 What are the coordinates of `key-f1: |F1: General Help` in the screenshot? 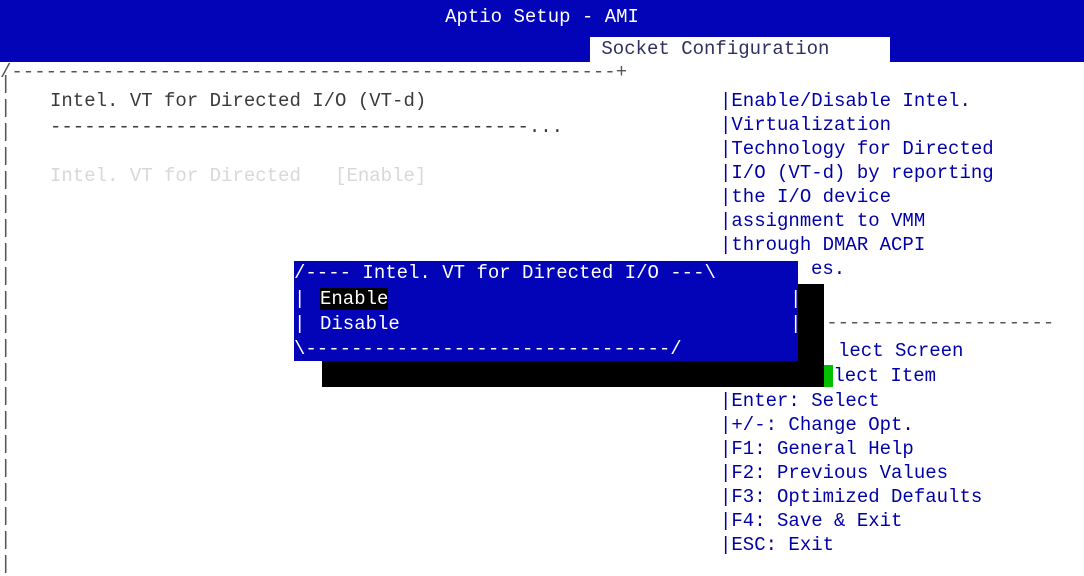 It's located at (817, 449).